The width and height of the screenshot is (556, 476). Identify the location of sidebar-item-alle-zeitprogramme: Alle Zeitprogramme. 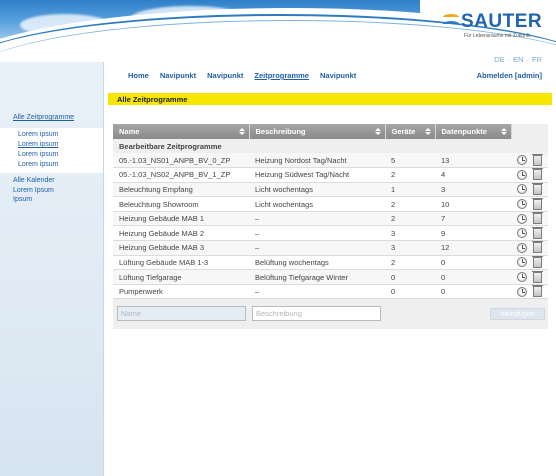
(43, 117).